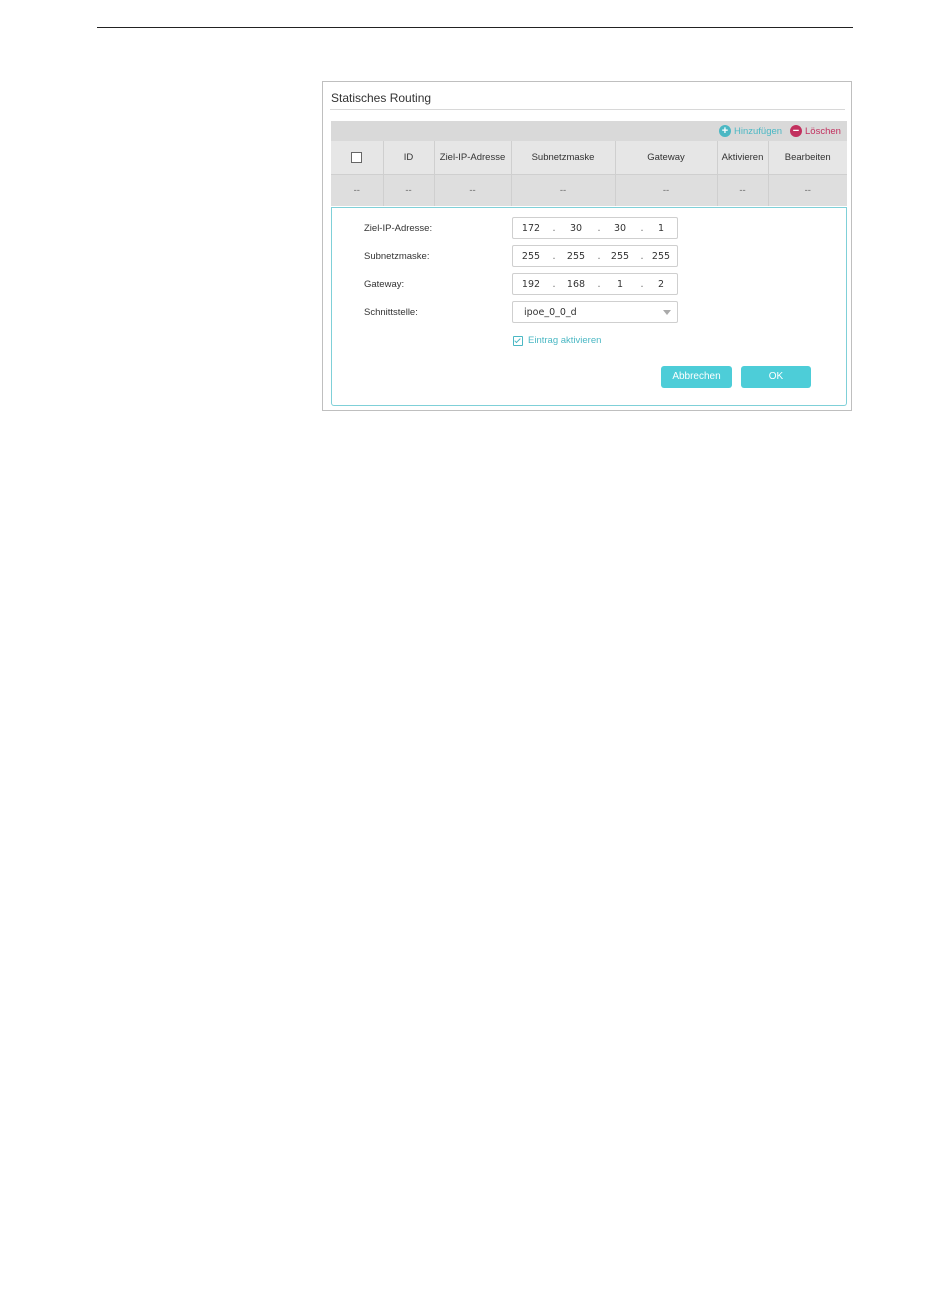 The height and width of the screenshot is (1290, 950). What do you see at coordinates (620, 228) in the screenshot?
I see `dest-ip-octet-3: 30` at bounding box center [620, 228].